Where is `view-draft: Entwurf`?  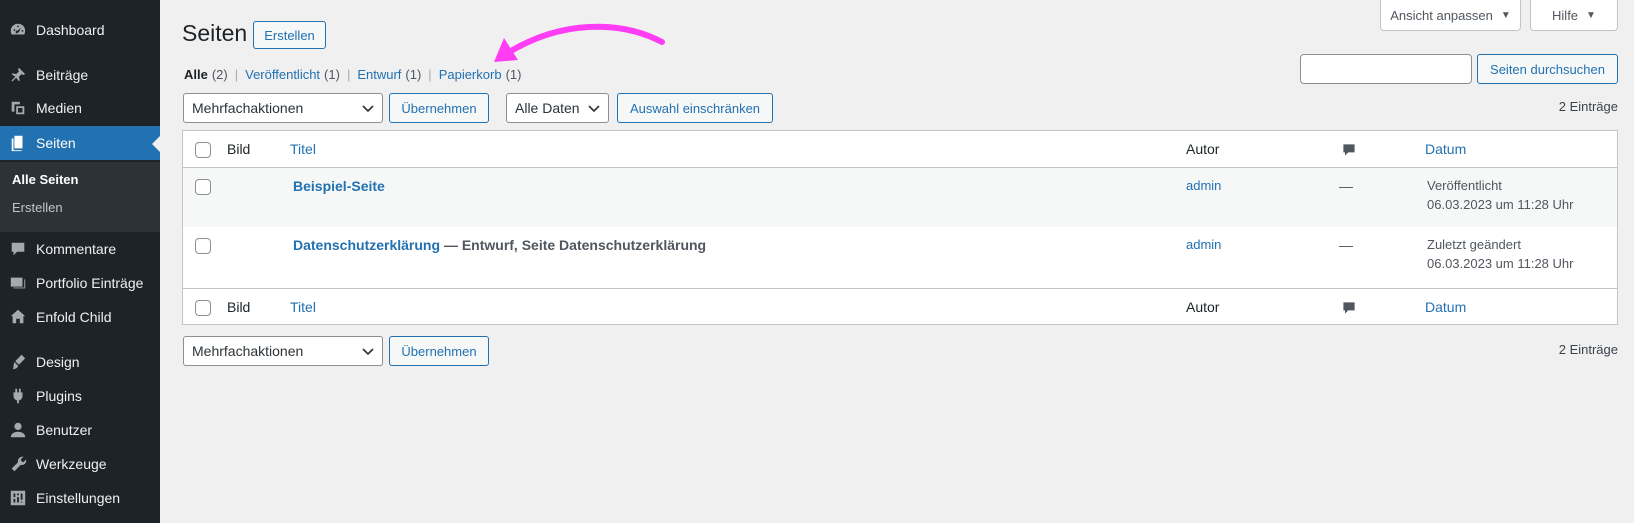
view-draft: Entwurf is located at coordinates (379, 74).